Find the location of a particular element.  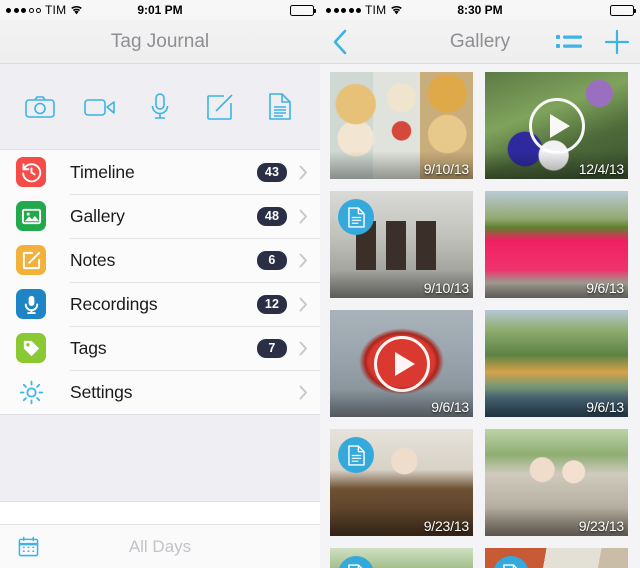

menu-item-label: Recordings is located at coordinates (114, 303).